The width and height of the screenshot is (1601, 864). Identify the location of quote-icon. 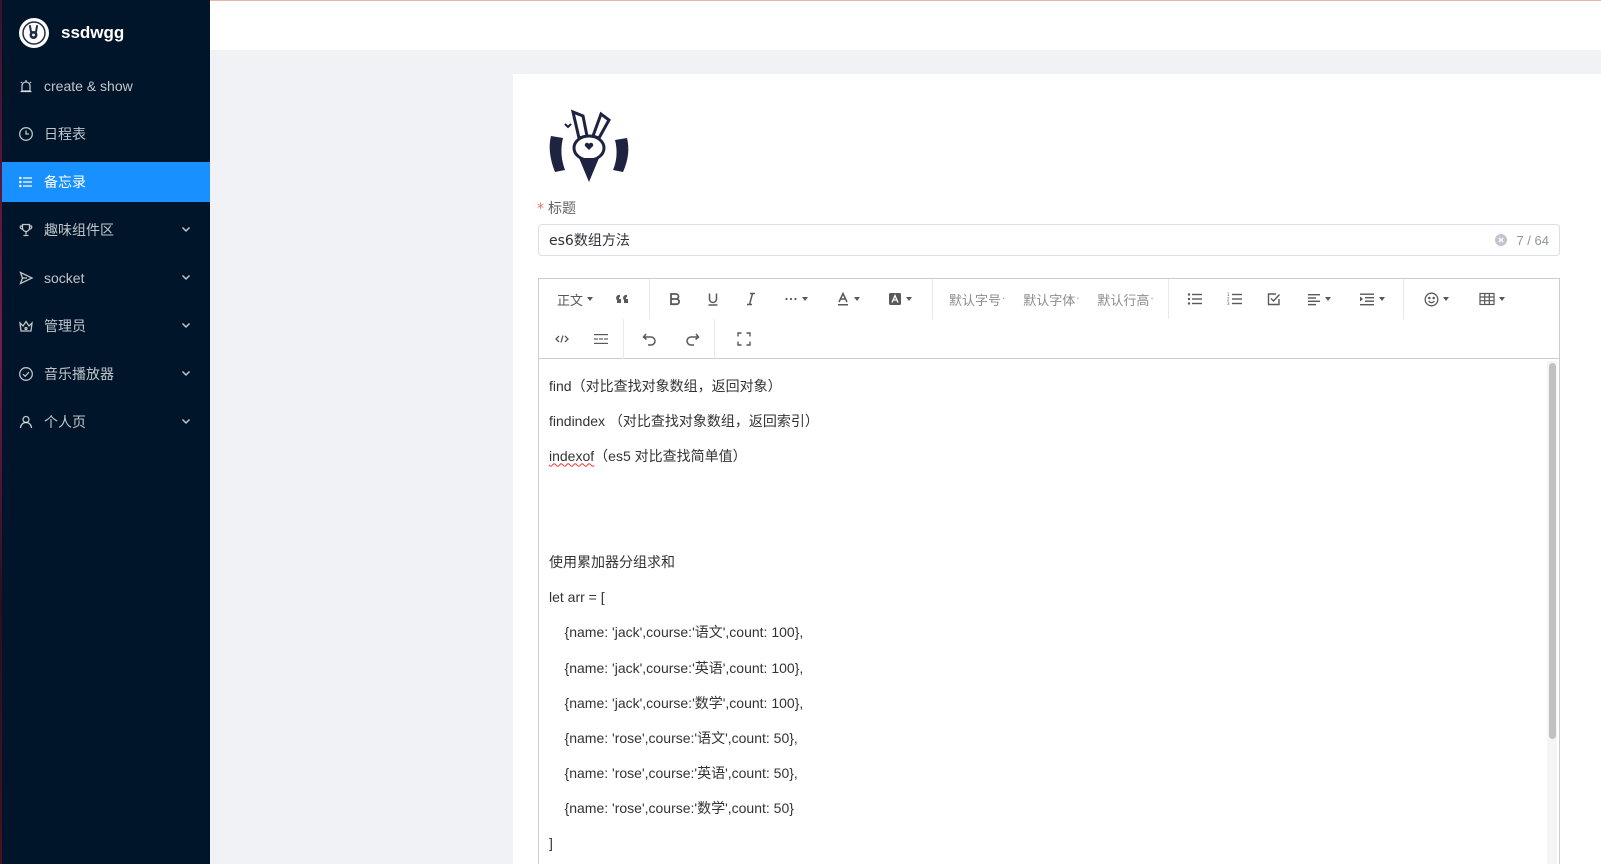
(622, 298).